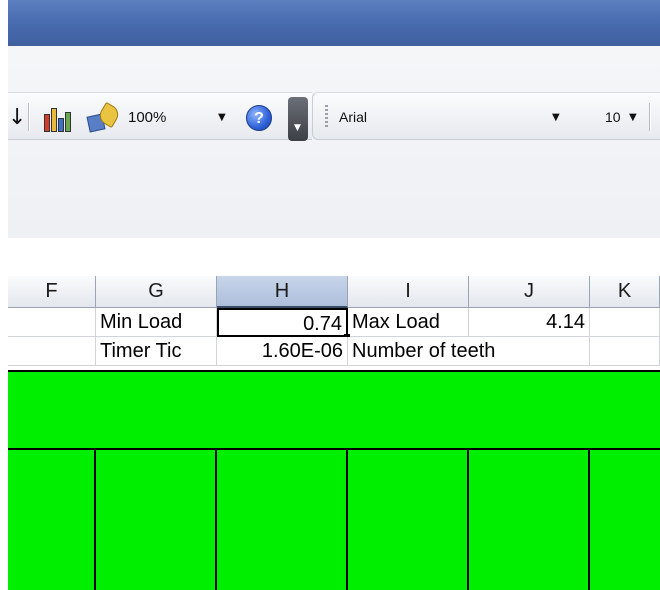  I want to click on formatting-toolbar: Arial ▼ 10 ▼, so click(486, 116).